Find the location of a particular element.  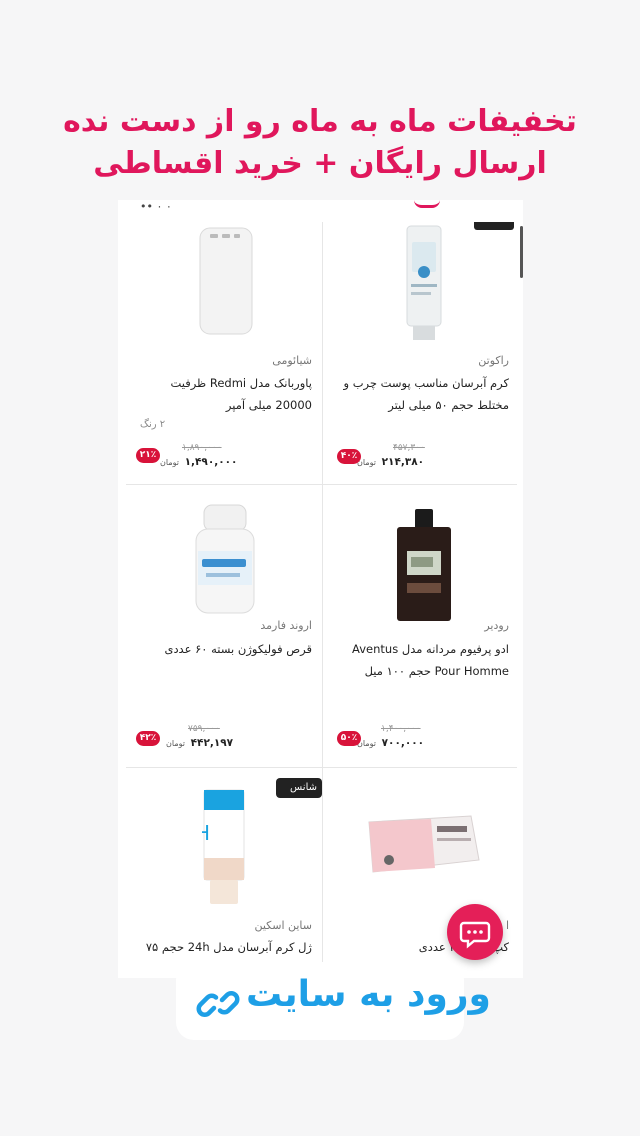

discount-badge: ۲۱٪ is located at coordinates (148, 455).